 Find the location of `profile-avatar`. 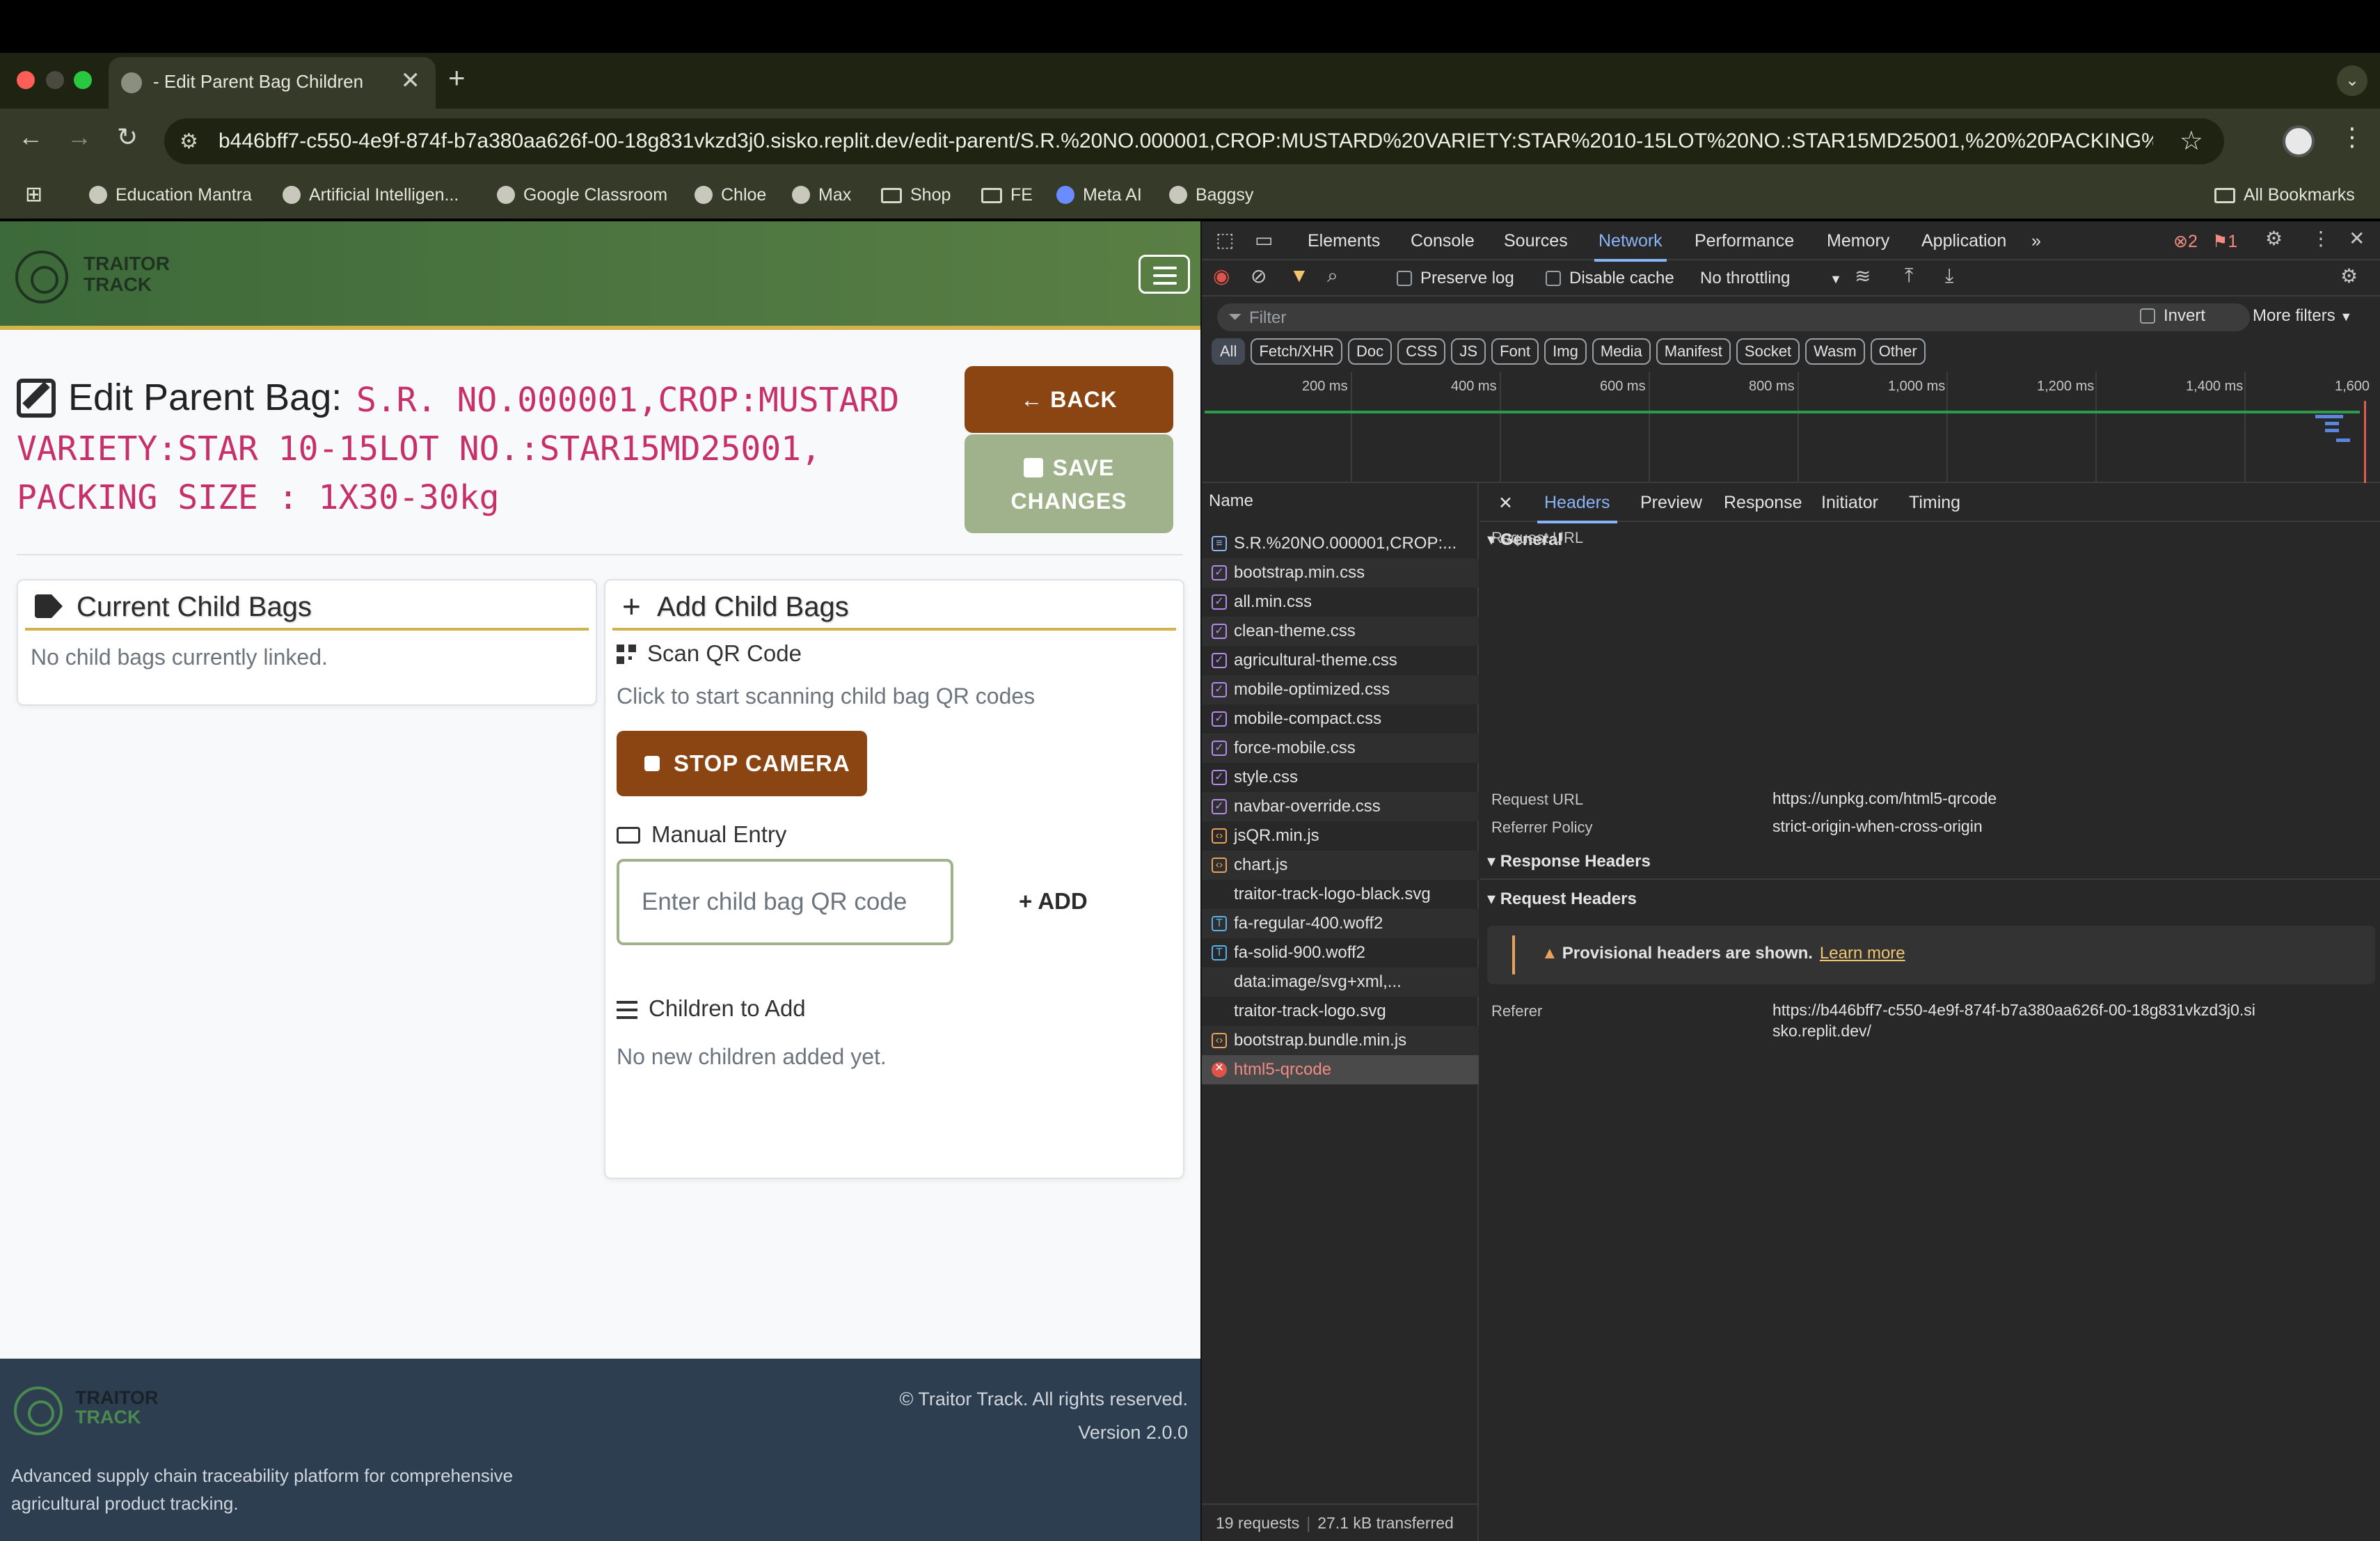

profile-avatar is located at coordinates (2299, 141).